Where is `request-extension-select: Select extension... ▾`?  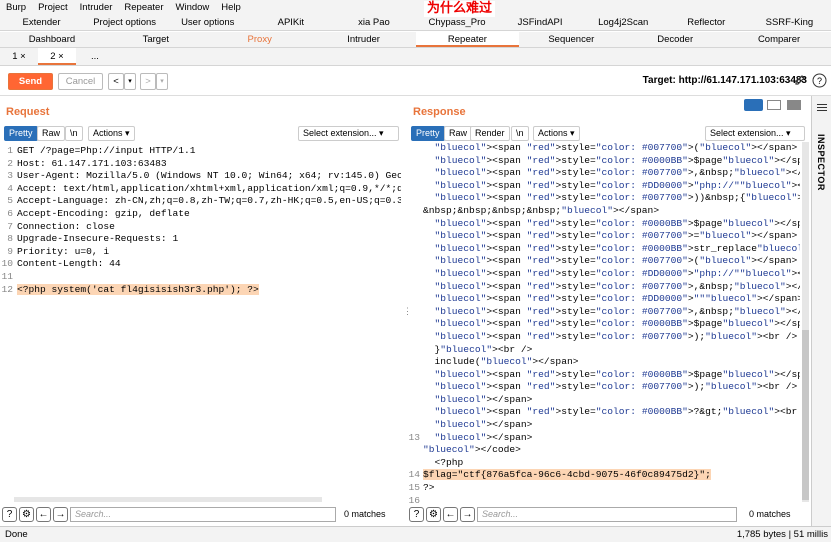 request-extension-select: Select extension... ▾ is located at coordinates (348, 133).